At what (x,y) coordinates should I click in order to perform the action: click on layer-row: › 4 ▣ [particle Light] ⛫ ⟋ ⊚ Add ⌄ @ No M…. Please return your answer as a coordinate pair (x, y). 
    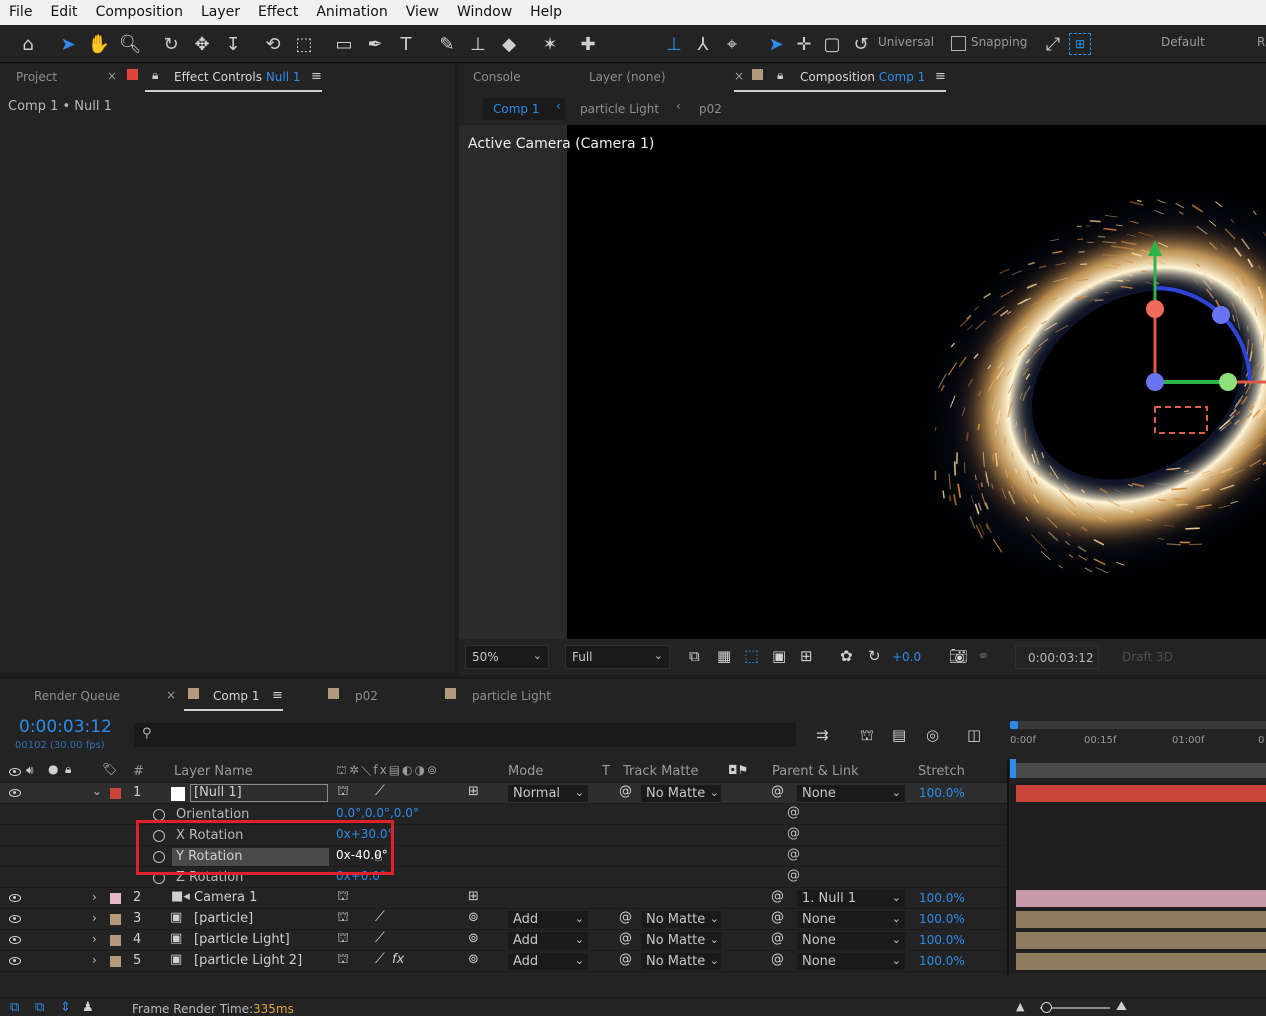
    Looking at the image, I should click on (504, 940).